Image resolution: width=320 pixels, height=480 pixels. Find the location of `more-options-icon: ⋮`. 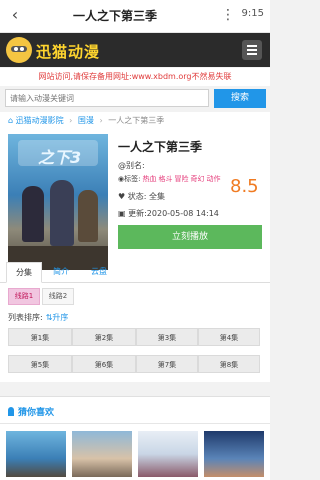

more-options-icon: ⋮ is located at coordinates (228, 15).